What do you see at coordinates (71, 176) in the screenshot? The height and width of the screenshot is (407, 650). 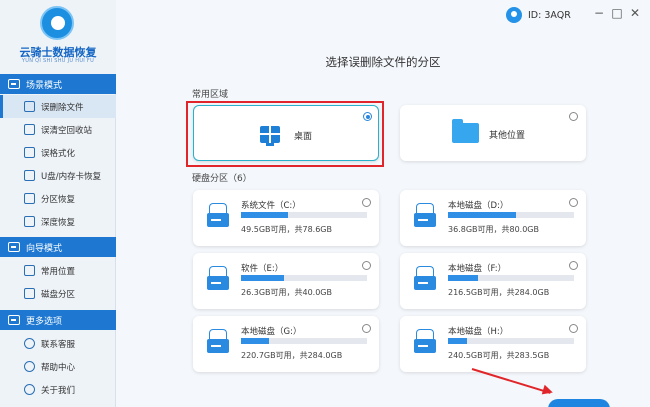 I see `sidebar-item-label: U盘/内存卡恢复` at bounding box center [71, 176].